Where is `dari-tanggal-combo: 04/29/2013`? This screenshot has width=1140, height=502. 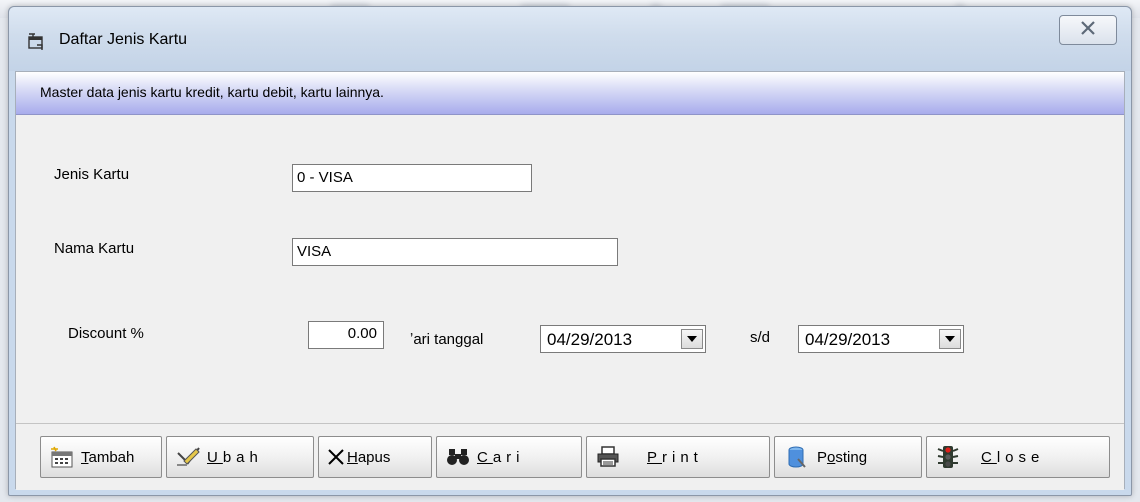 dari-tanggal-combo: 04/29/2013 is located at coordinates (623, 339).